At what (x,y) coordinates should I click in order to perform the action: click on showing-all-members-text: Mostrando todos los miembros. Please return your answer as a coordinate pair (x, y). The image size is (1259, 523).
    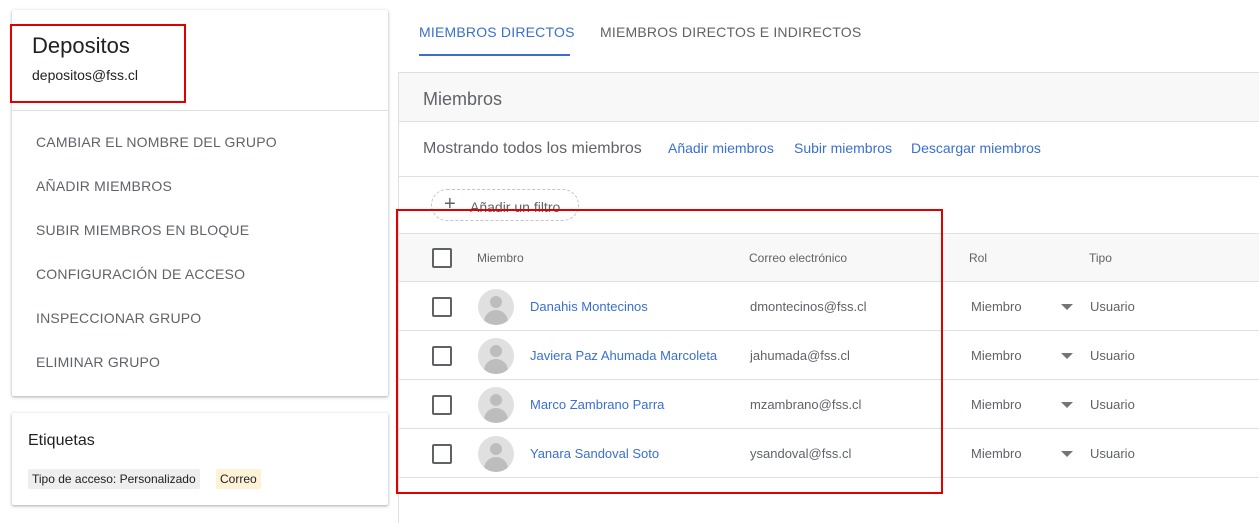
    Looking at the image, I should click on (532, 148).